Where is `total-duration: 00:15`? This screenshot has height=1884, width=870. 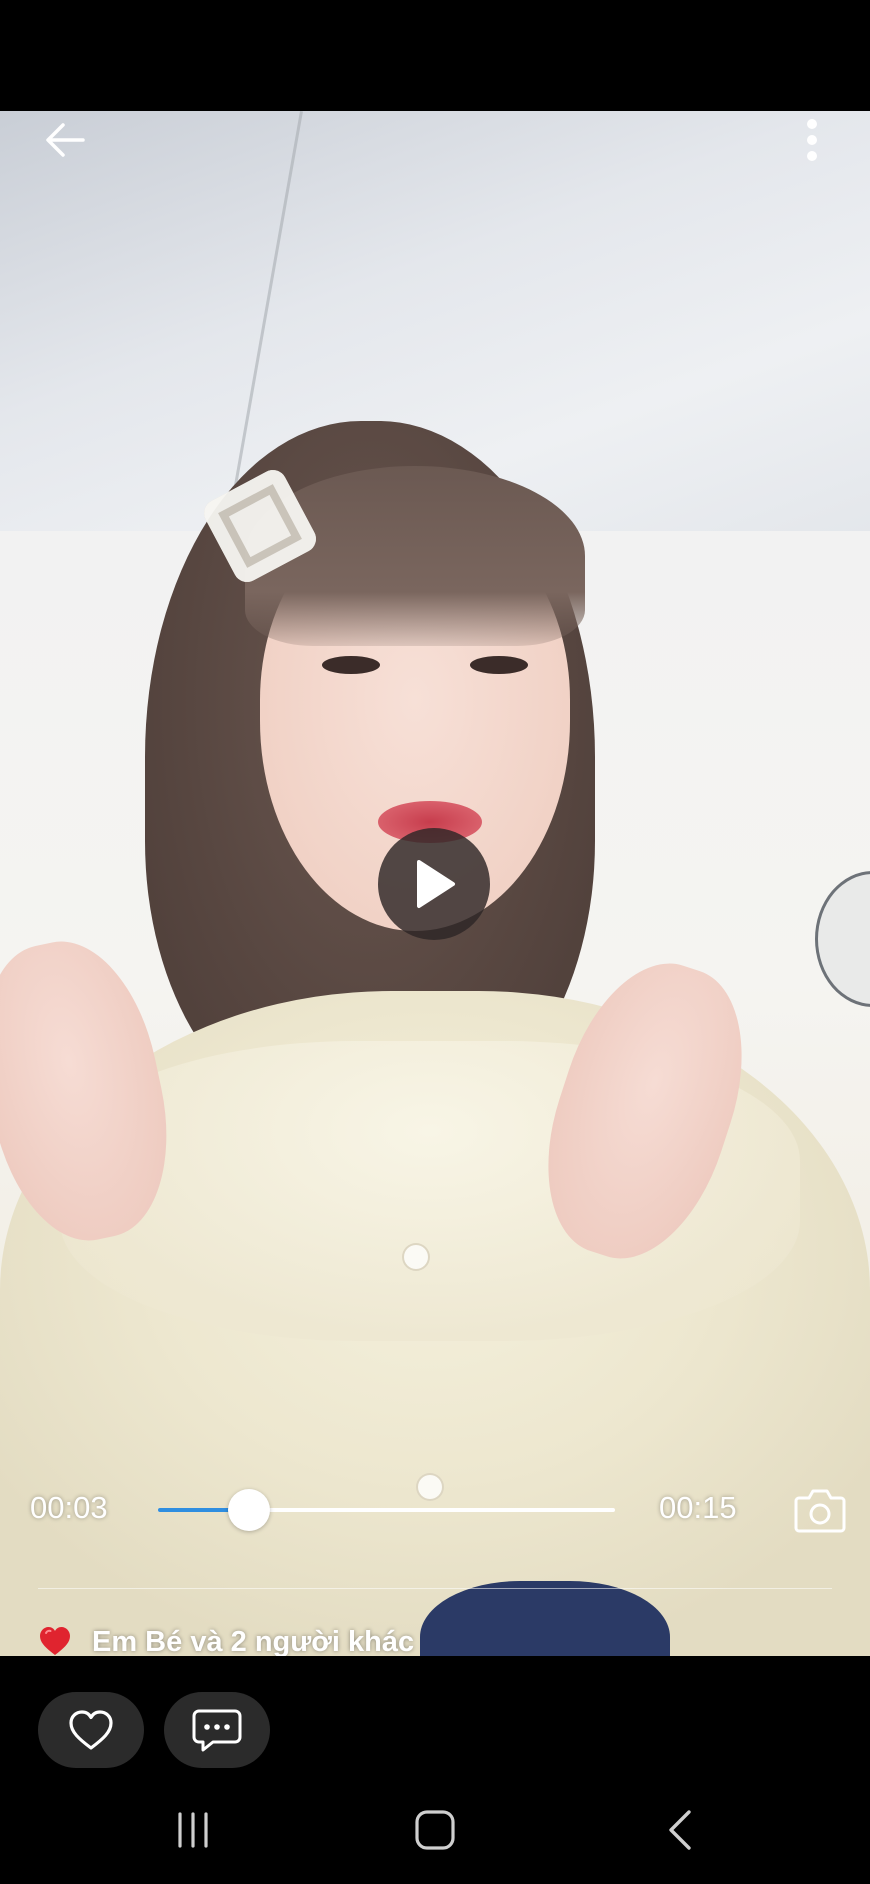
total-duration: 00:15 is located at coordinates (698, 1507).